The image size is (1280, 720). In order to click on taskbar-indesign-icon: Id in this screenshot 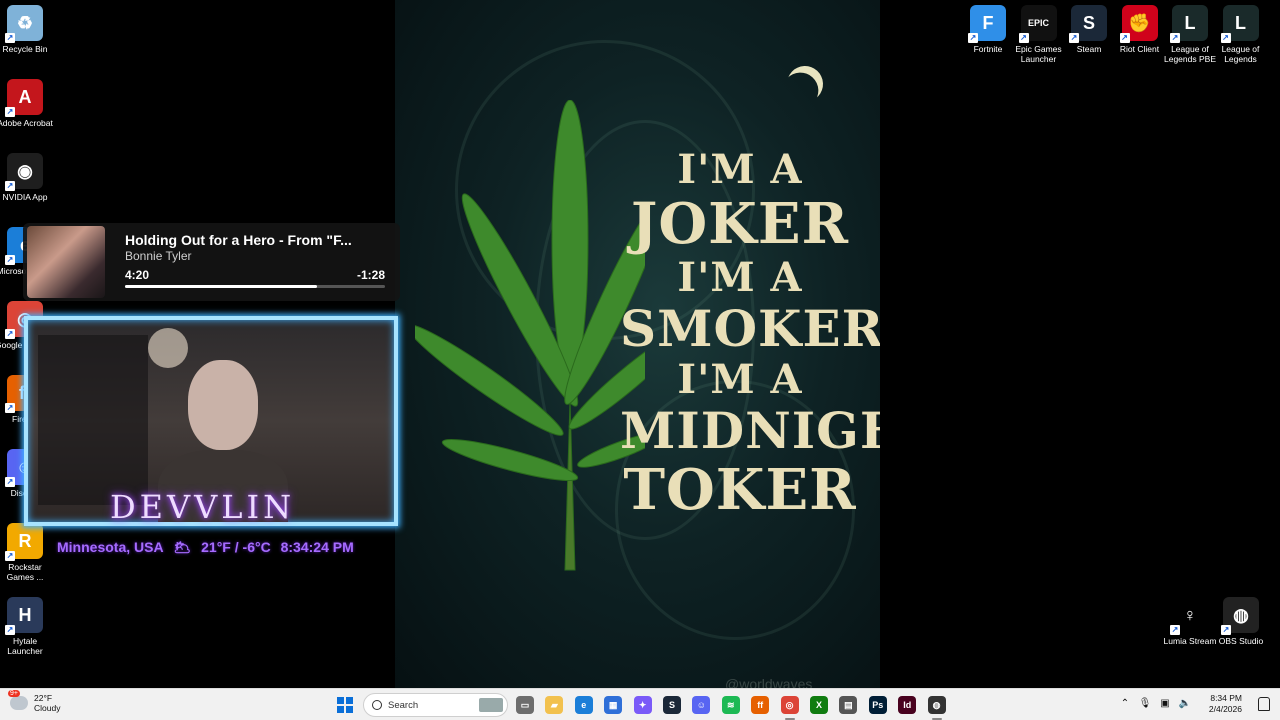, I will do `click(907, 705)`.